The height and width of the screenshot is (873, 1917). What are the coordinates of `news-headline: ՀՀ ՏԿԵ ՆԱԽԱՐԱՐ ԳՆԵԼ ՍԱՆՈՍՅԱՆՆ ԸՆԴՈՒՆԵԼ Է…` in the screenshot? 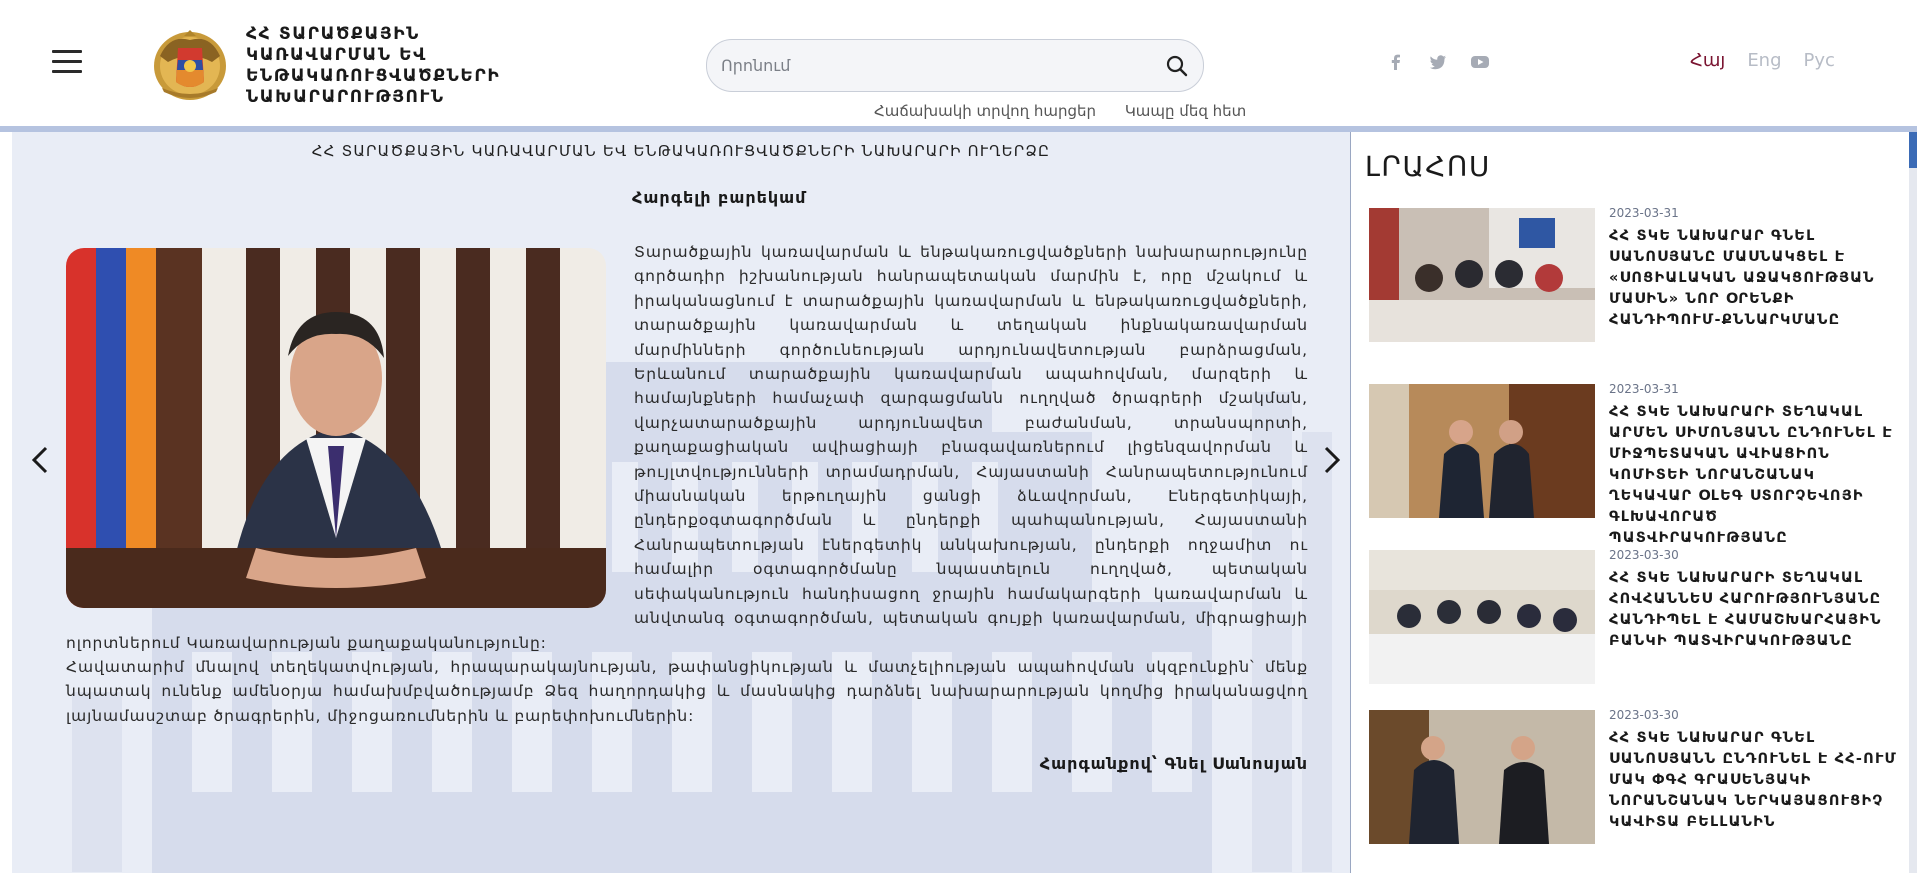 It's located at (1754, 780).